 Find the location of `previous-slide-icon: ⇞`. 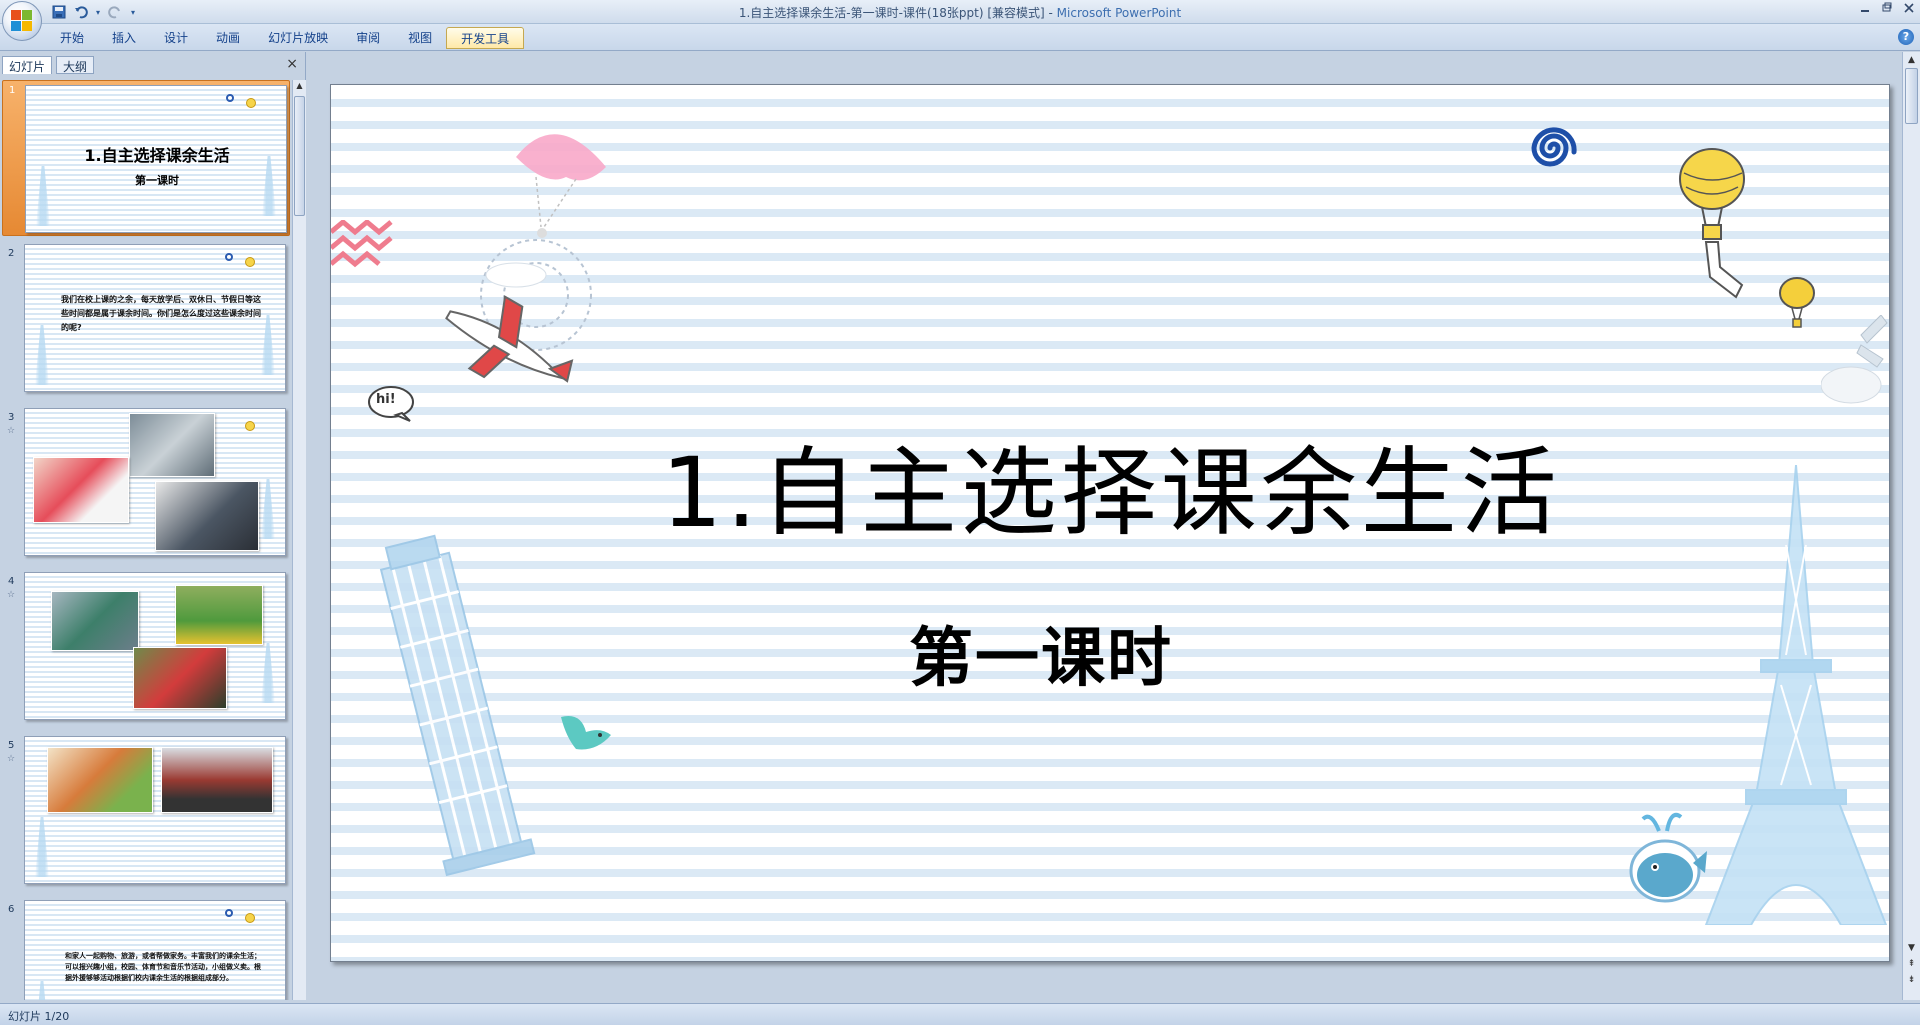

previous-slide-icon: ⇞ is located at coordinates (1911, 964).